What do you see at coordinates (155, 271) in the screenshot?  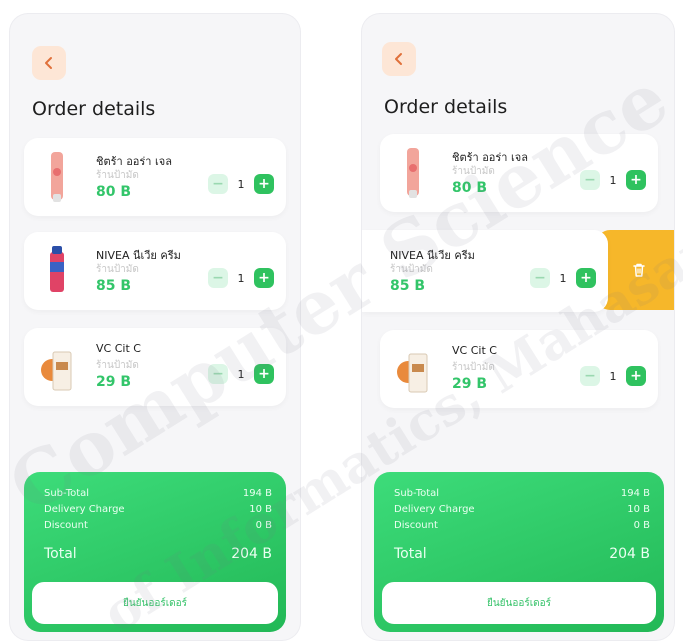 I see `cart-item: NIVEA นีเวีย ครีม ร้านป้ามัด 85 B − 1 +` at bounding box center [155, 271].